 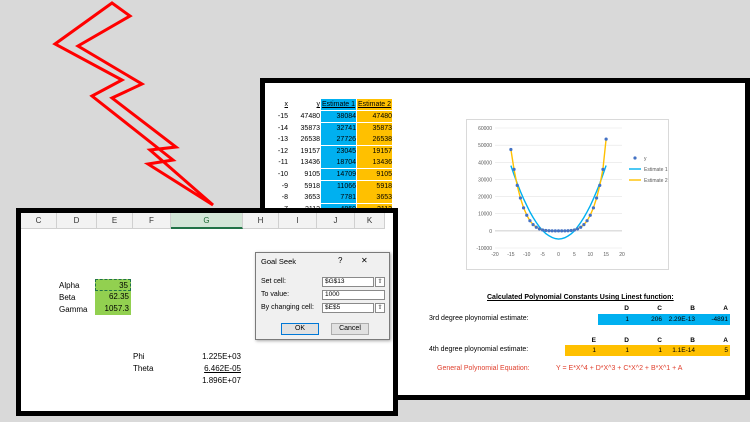 What do you see at coordinates (215, 356) in the screenshot?
I see `phi-value-cell: 1.225E+03` at bounding box center [215, 356].